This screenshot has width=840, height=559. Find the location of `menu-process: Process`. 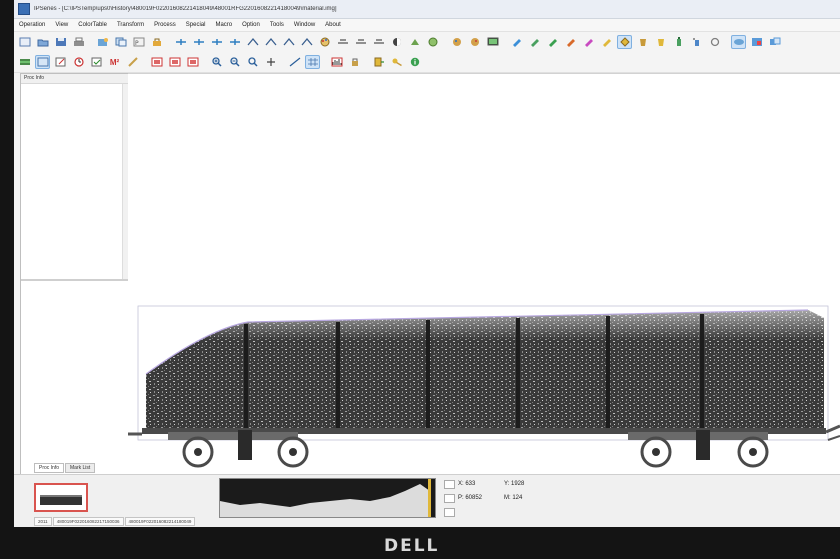

menu-process: Process is located at coordinates (165, 25).